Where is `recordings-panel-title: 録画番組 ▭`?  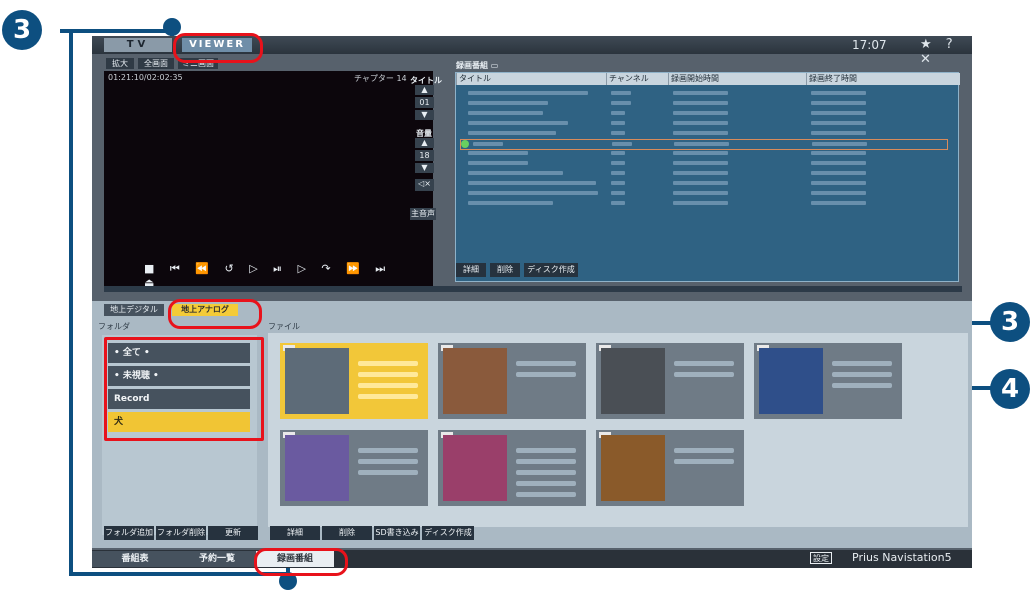 recordings-panel-title: 録画番組 ▭ is located at coordinates (477, 65).